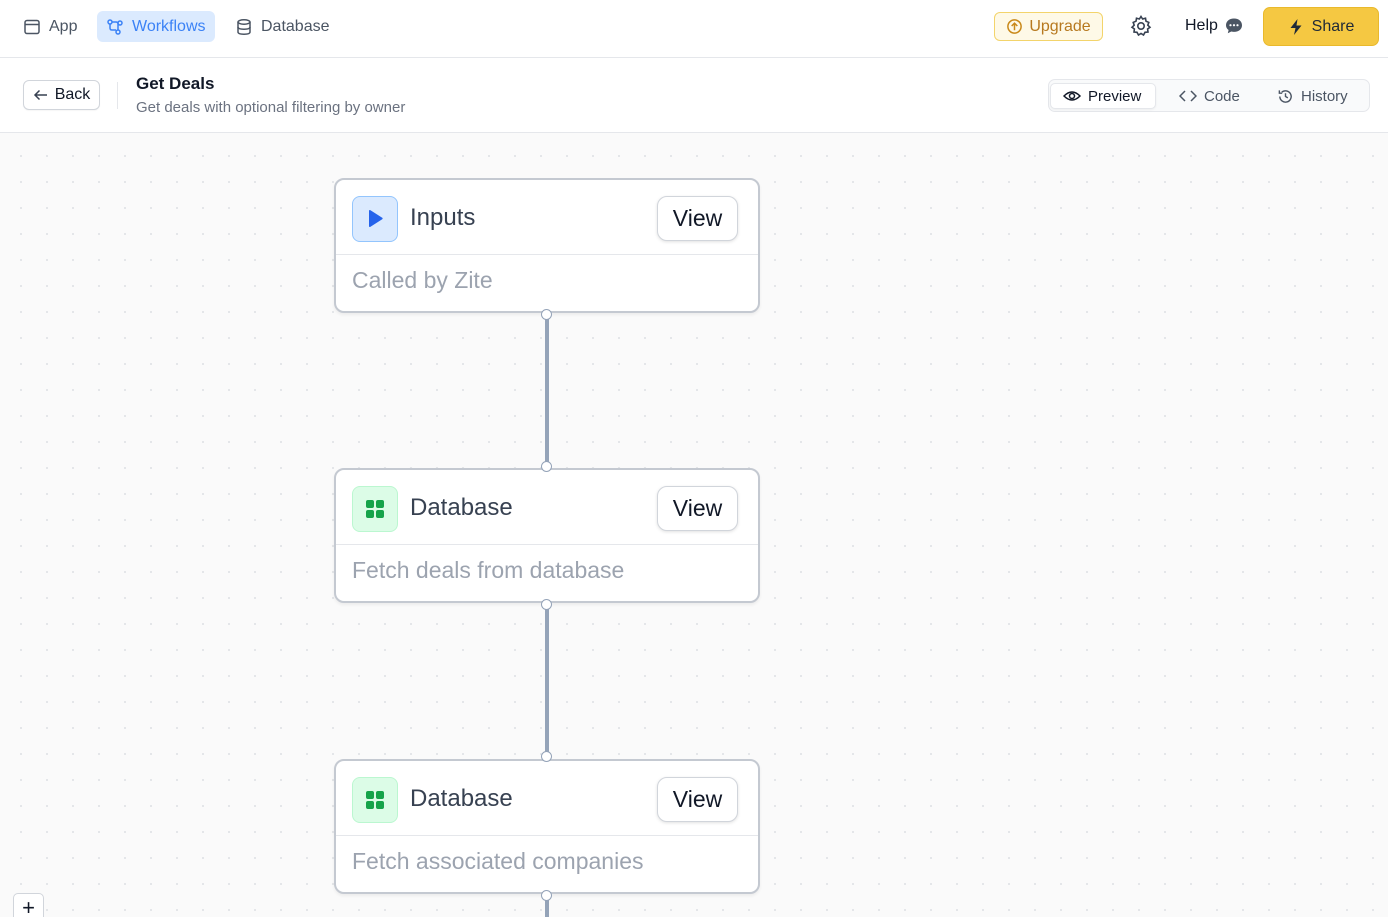 Image resolution: width=1388 pixels, height=917 pixels. What do you see at coordinates (175, 83) in the screenshot?
I see `page-title: Get Deals` at bounding box center [175, 83].